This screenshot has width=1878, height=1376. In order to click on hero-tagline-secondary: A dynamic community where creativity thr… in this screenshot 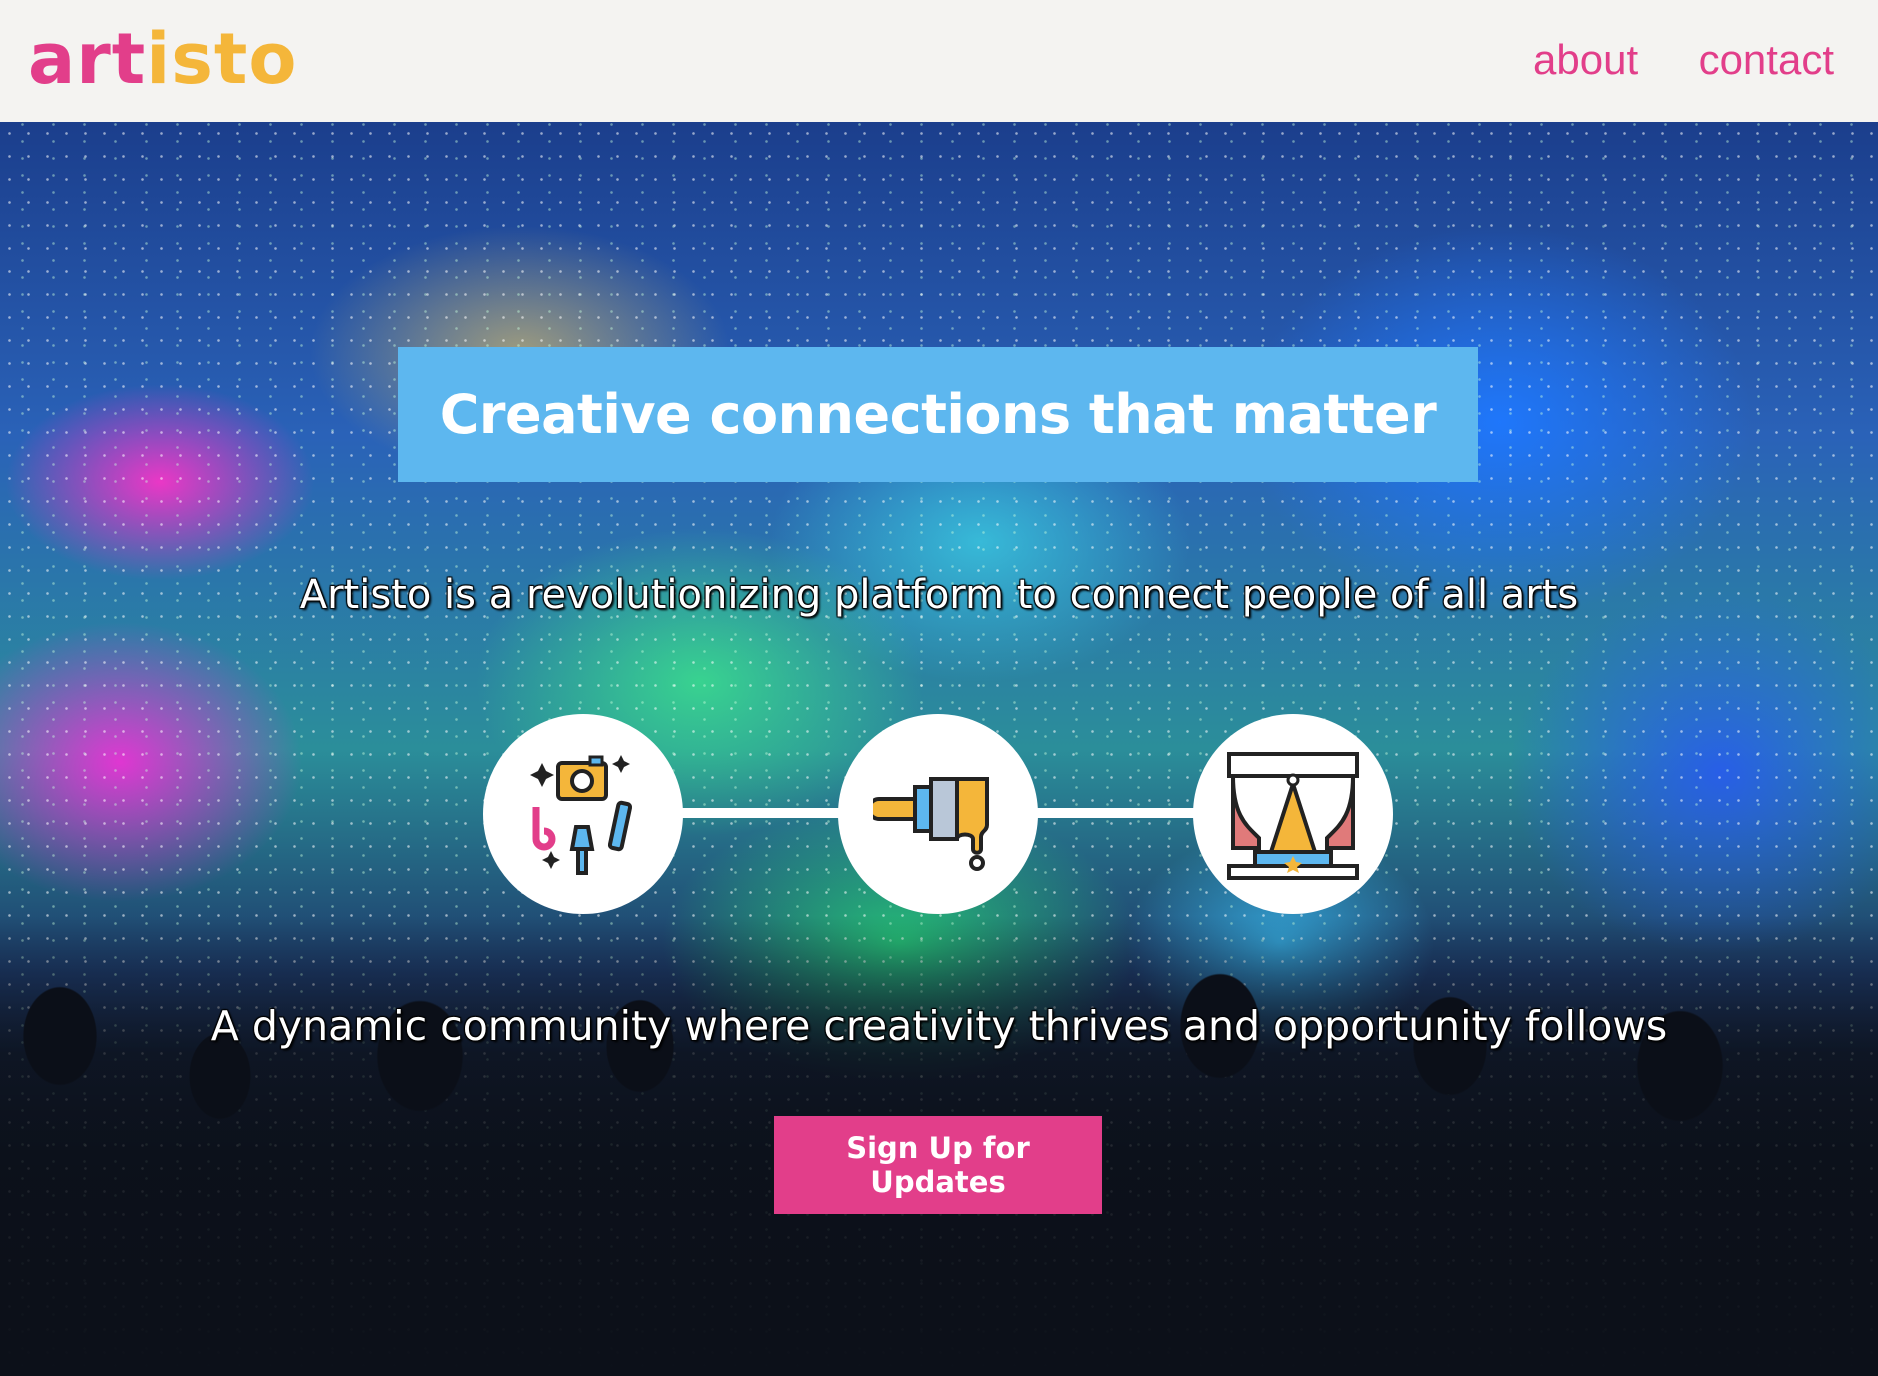, I will do `click(939, 1026)`.